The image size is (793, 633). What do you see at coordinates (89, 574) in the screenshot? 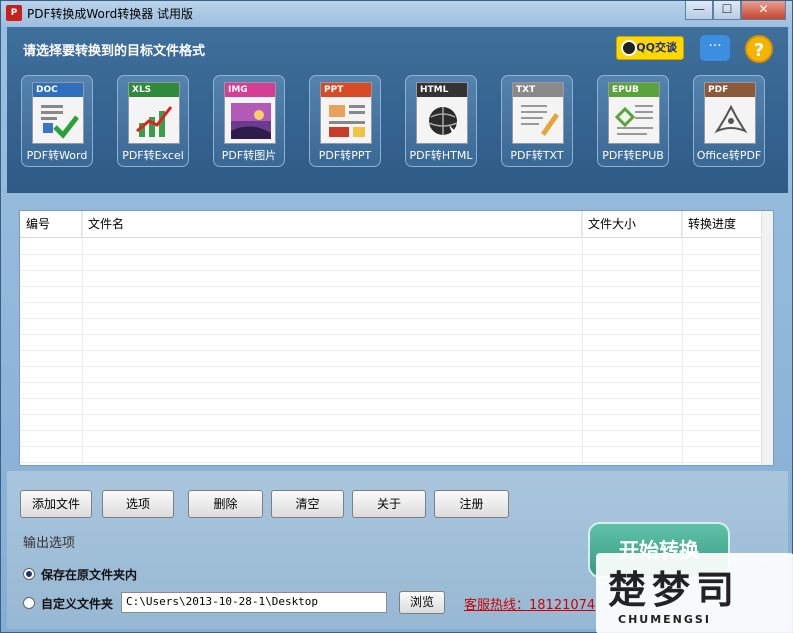
I see `keep-original-label: 保存在原文件夹内` at bounding box center [89, 574].